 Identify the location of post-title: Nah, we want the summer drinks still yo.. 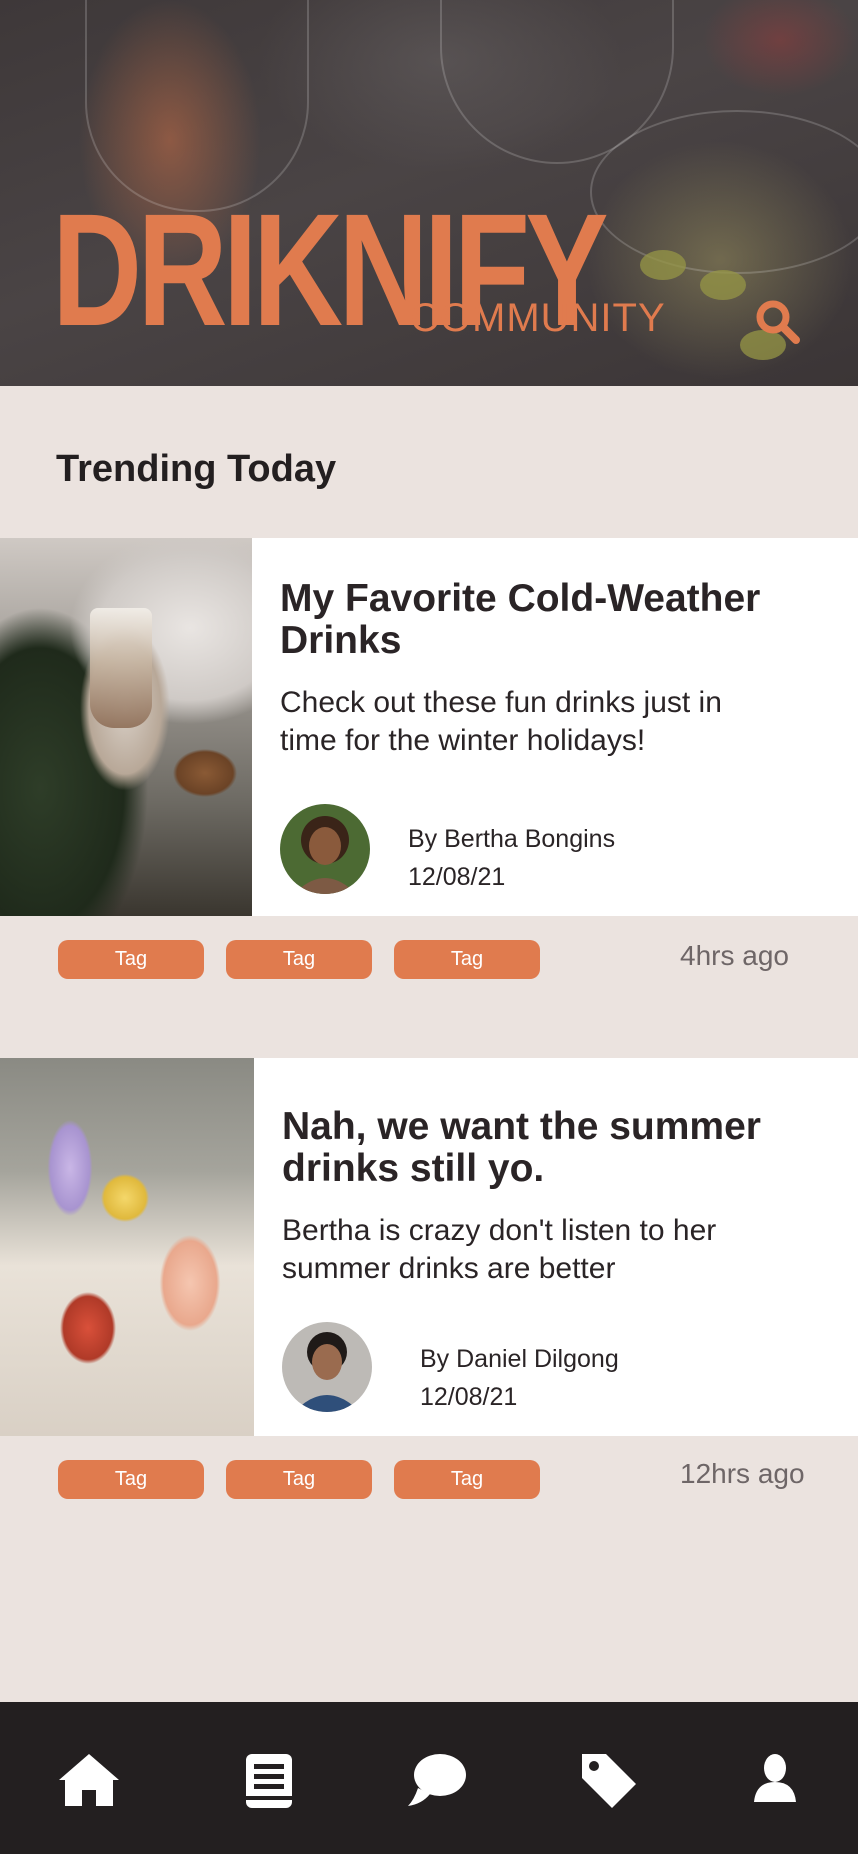
(542, 1148).